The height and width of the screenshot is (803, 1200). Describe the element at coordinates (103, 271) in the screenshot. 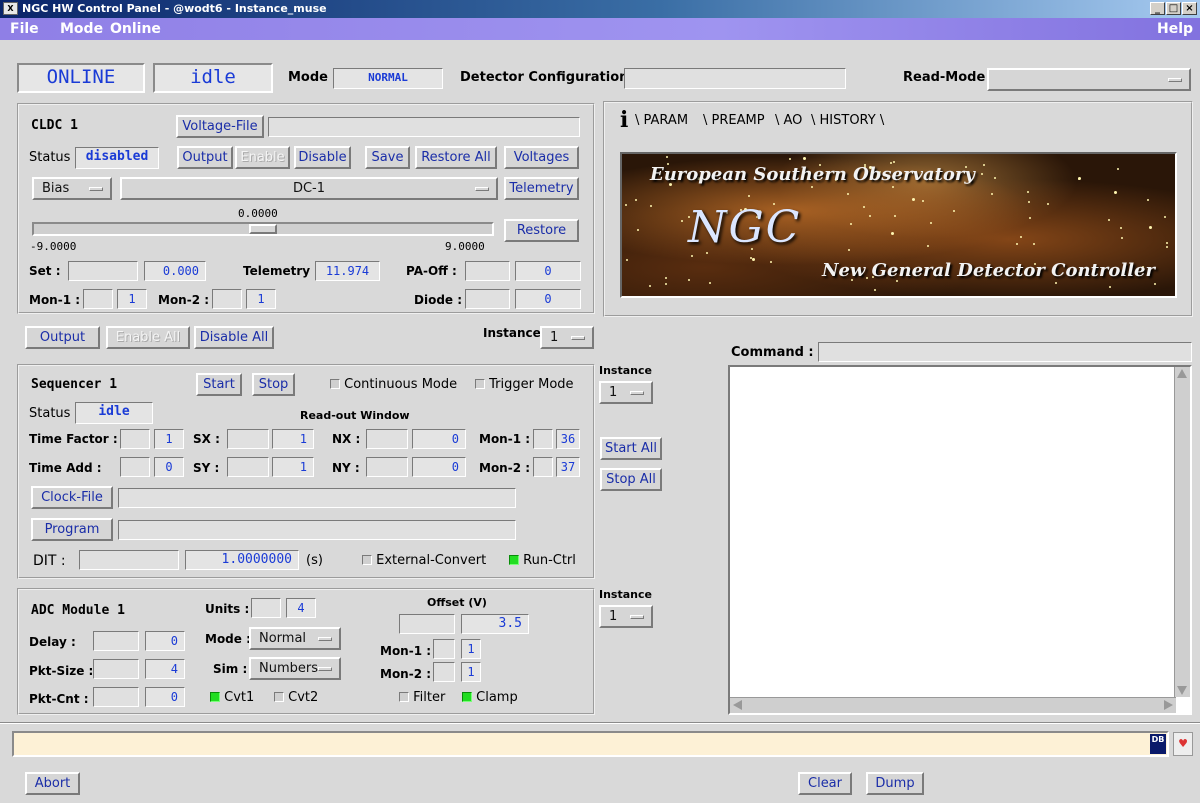

I see `set-input` at that location.